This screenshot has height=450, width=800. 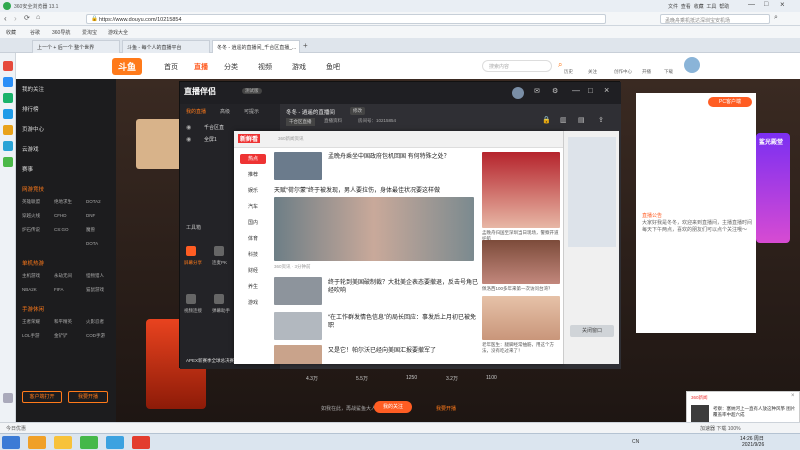 What do you see at coordinates (88, 397) in the screenshot?
I see `start-live-button: 我要开播` at bounding box center [88, 397].